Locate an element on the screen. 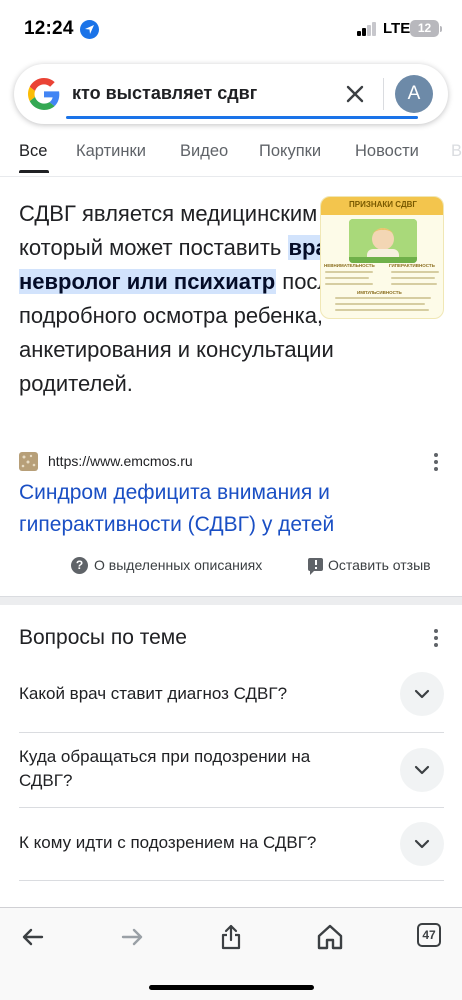 The width and height of the screenshot is (462, 1000). tab-more: В is located at coordinates (456, 151).